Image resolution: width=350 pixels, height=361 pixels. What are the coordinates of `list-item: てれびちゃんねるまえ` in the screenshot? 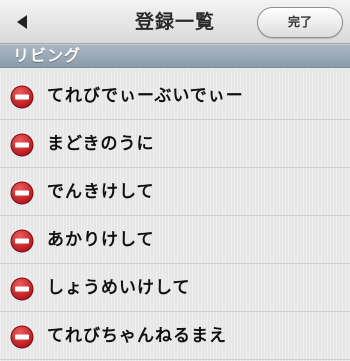 It's located at (175, 336).